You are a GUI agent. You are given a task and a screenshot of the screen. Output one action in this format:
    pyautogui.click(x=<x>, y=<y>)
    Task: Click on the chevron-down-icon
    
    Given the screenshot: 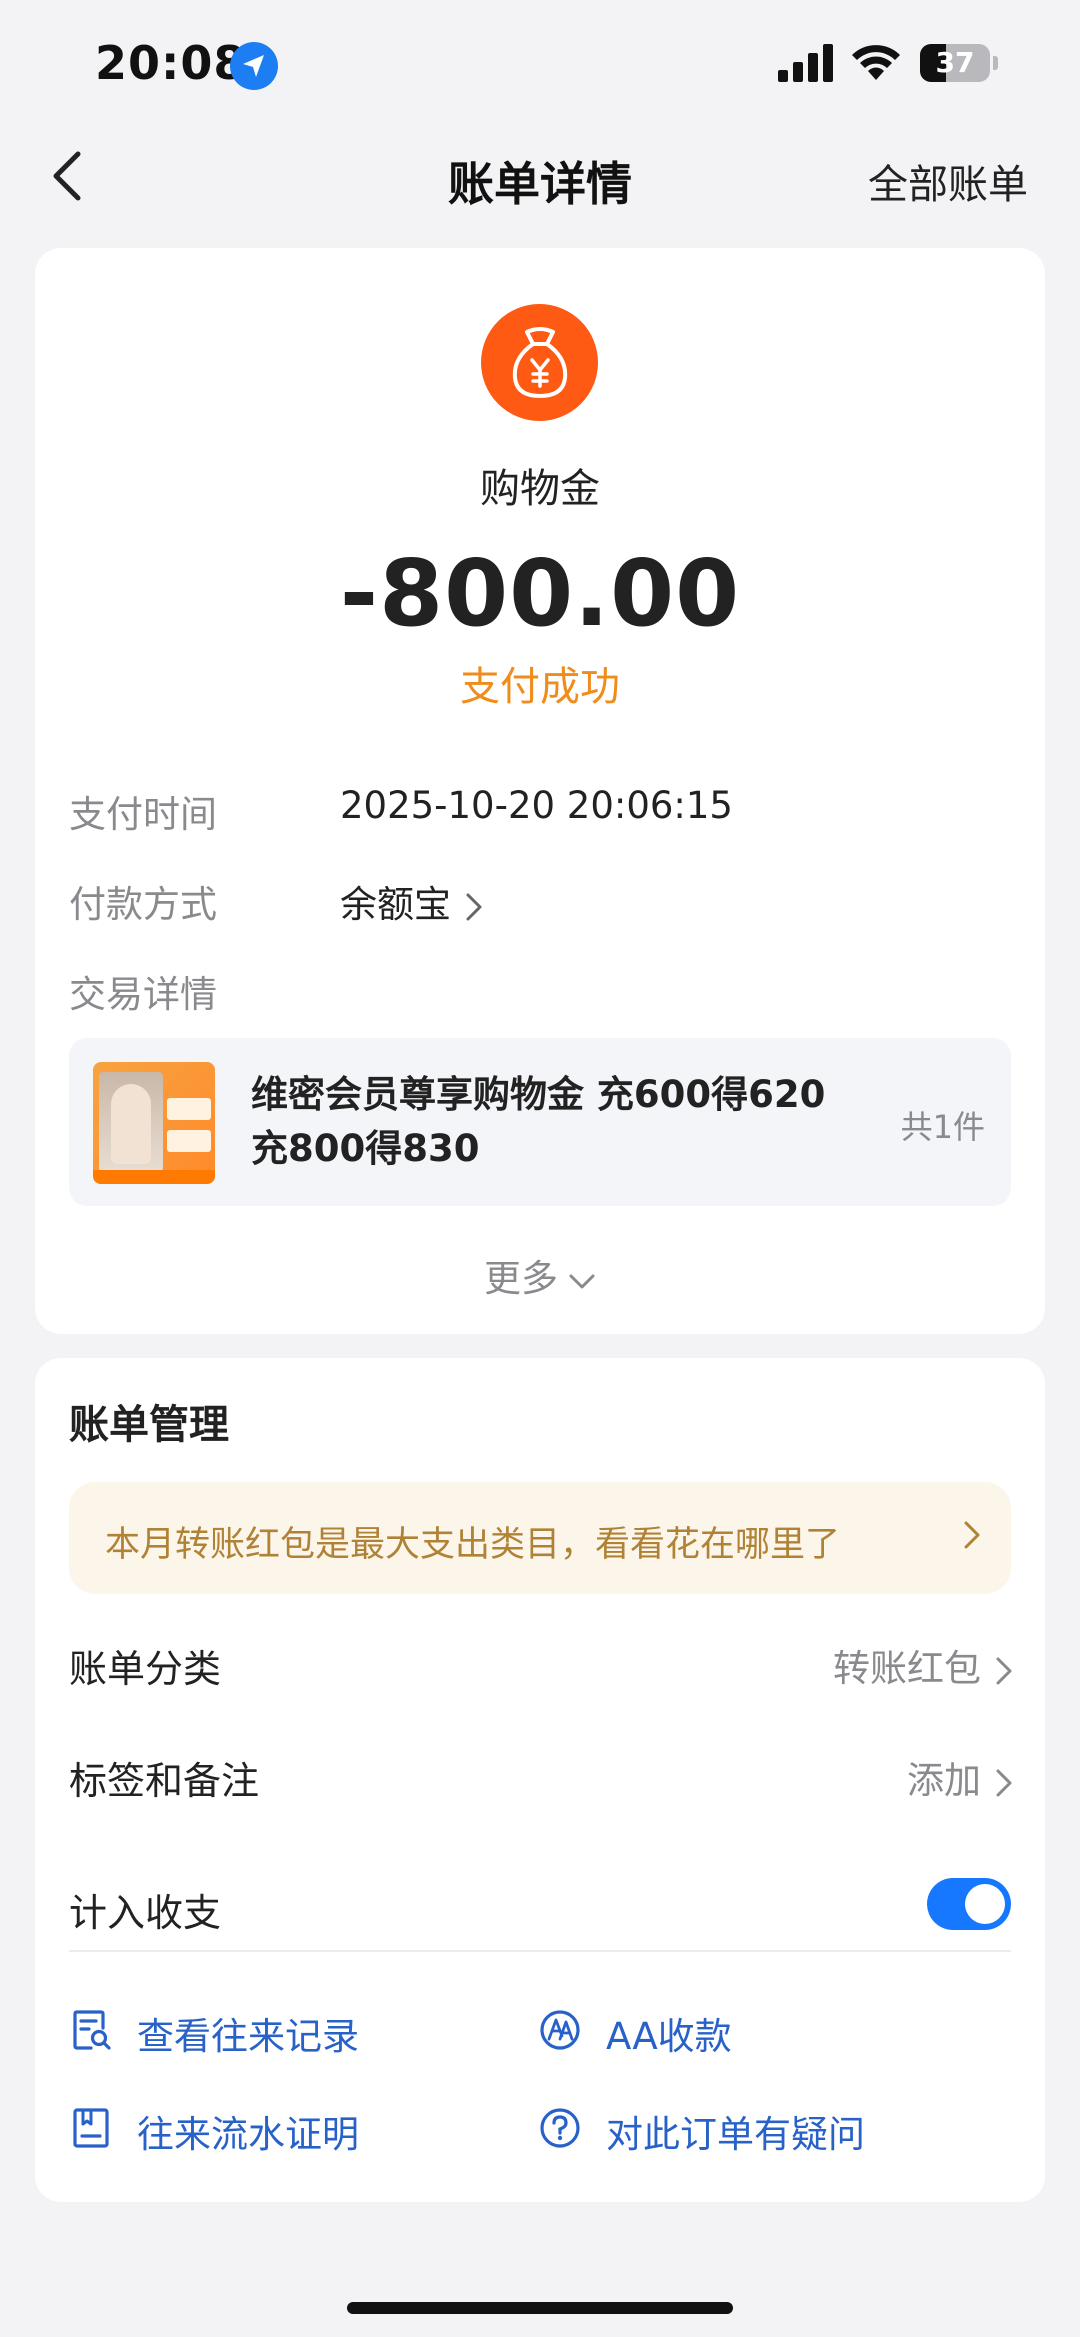 What is the action you would take?
    pyautogui.click(x=582, y=1281)
    